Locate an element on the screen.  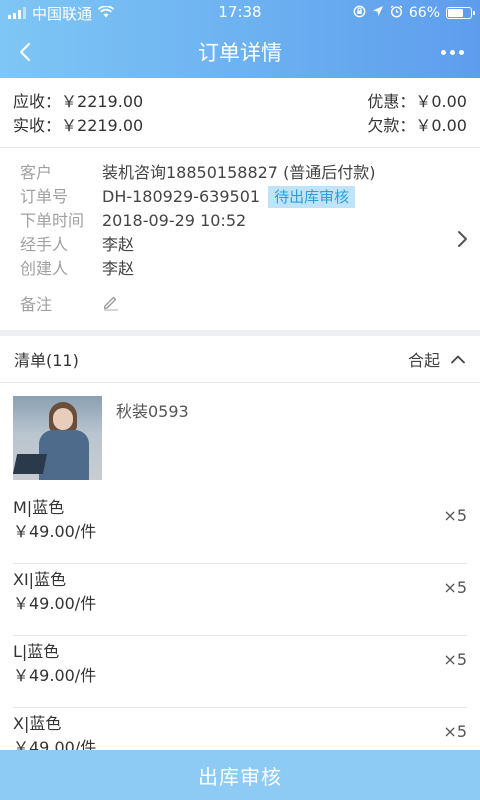
order-time-value: 2018-09-29 10:52 is located at coordinates (174, 220).